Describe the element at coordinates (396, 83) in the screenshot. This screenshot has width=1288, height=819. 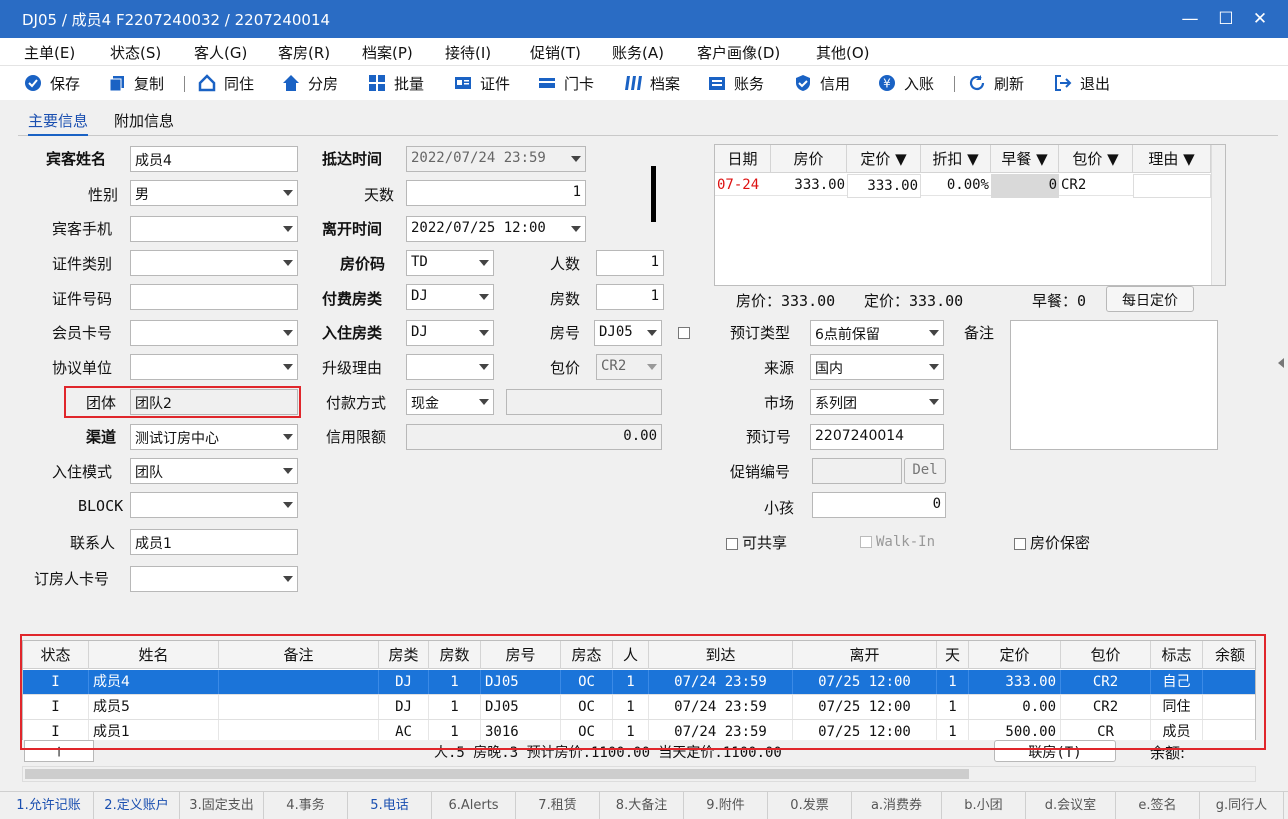
I see `batch-button: 批量` at that location.